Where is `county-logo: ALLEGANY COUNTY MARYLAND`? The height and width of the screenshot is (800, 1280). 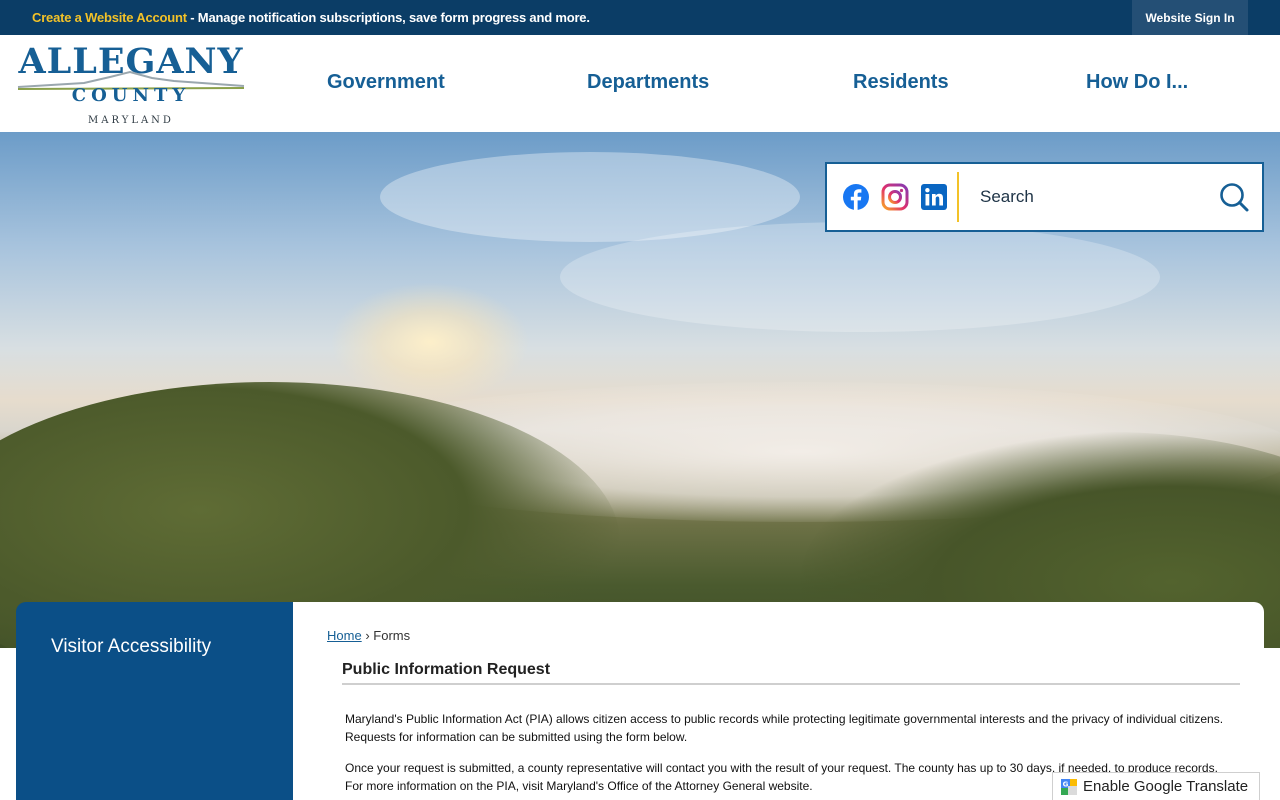
county-logo: ALLEGANY COUNTY MARYLAND is located at coordinates (131, 85).